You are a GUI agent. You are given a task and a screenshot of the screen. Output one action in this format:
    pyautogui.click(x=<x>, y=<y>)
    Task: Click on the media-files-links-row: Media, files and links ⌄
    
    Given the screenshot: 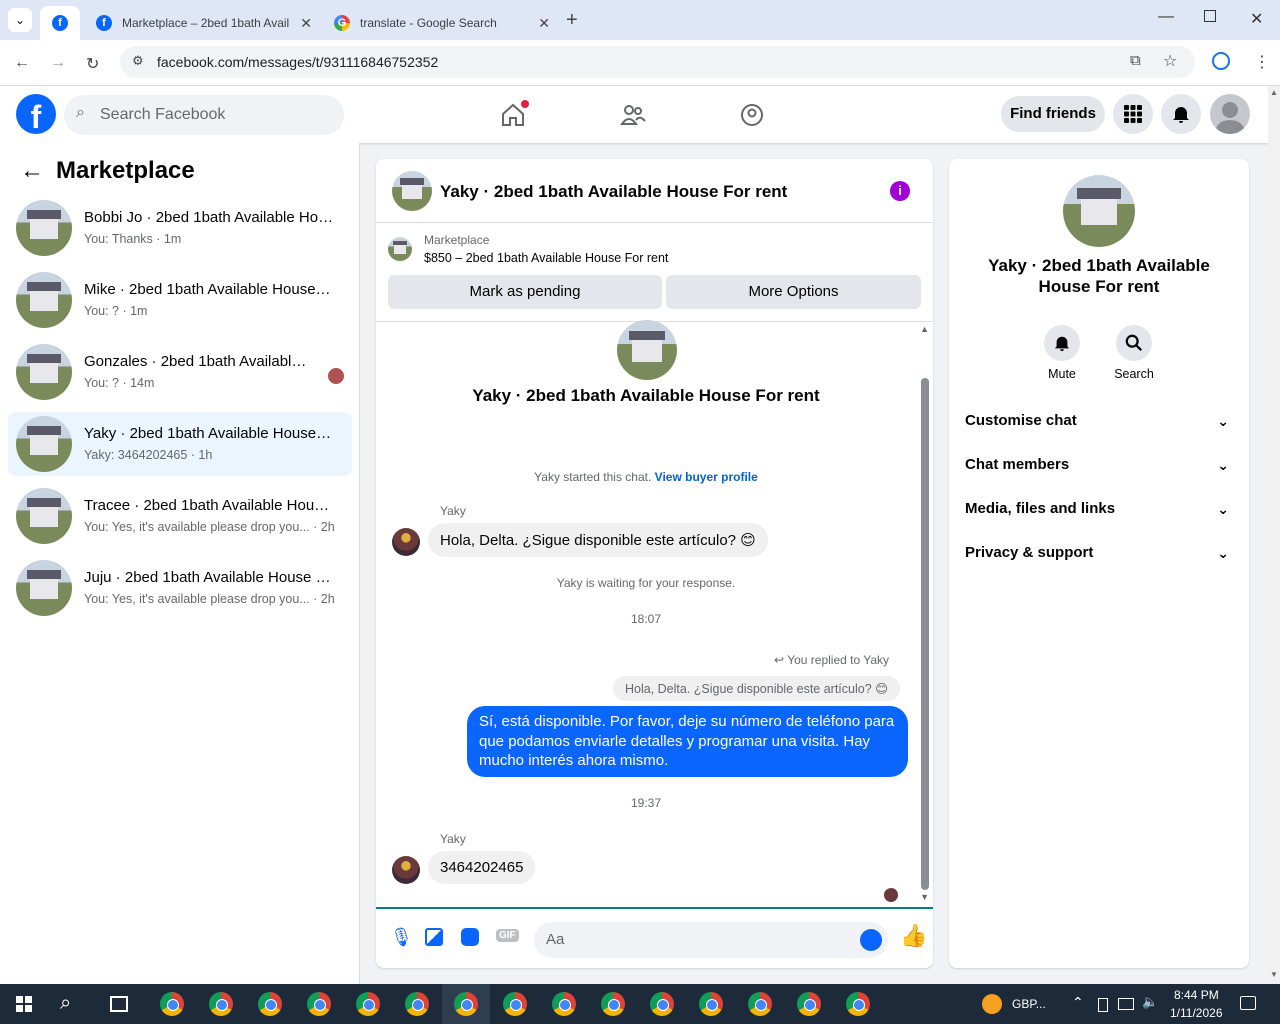 What is the action you would take?
    pyautogui.click(x=1099, y=509)
    